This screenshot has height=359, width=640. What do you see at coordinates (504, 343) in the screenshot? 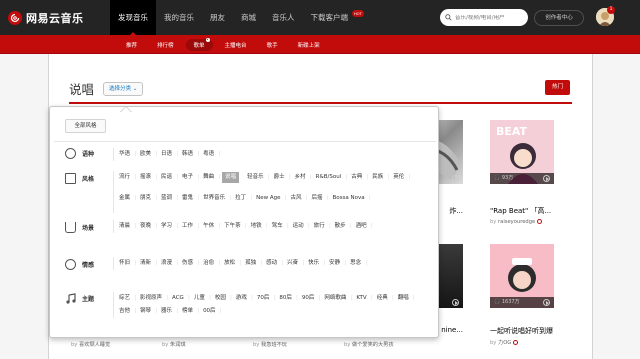
I see `author-name: 力OG` at bounding box center [504, 343].